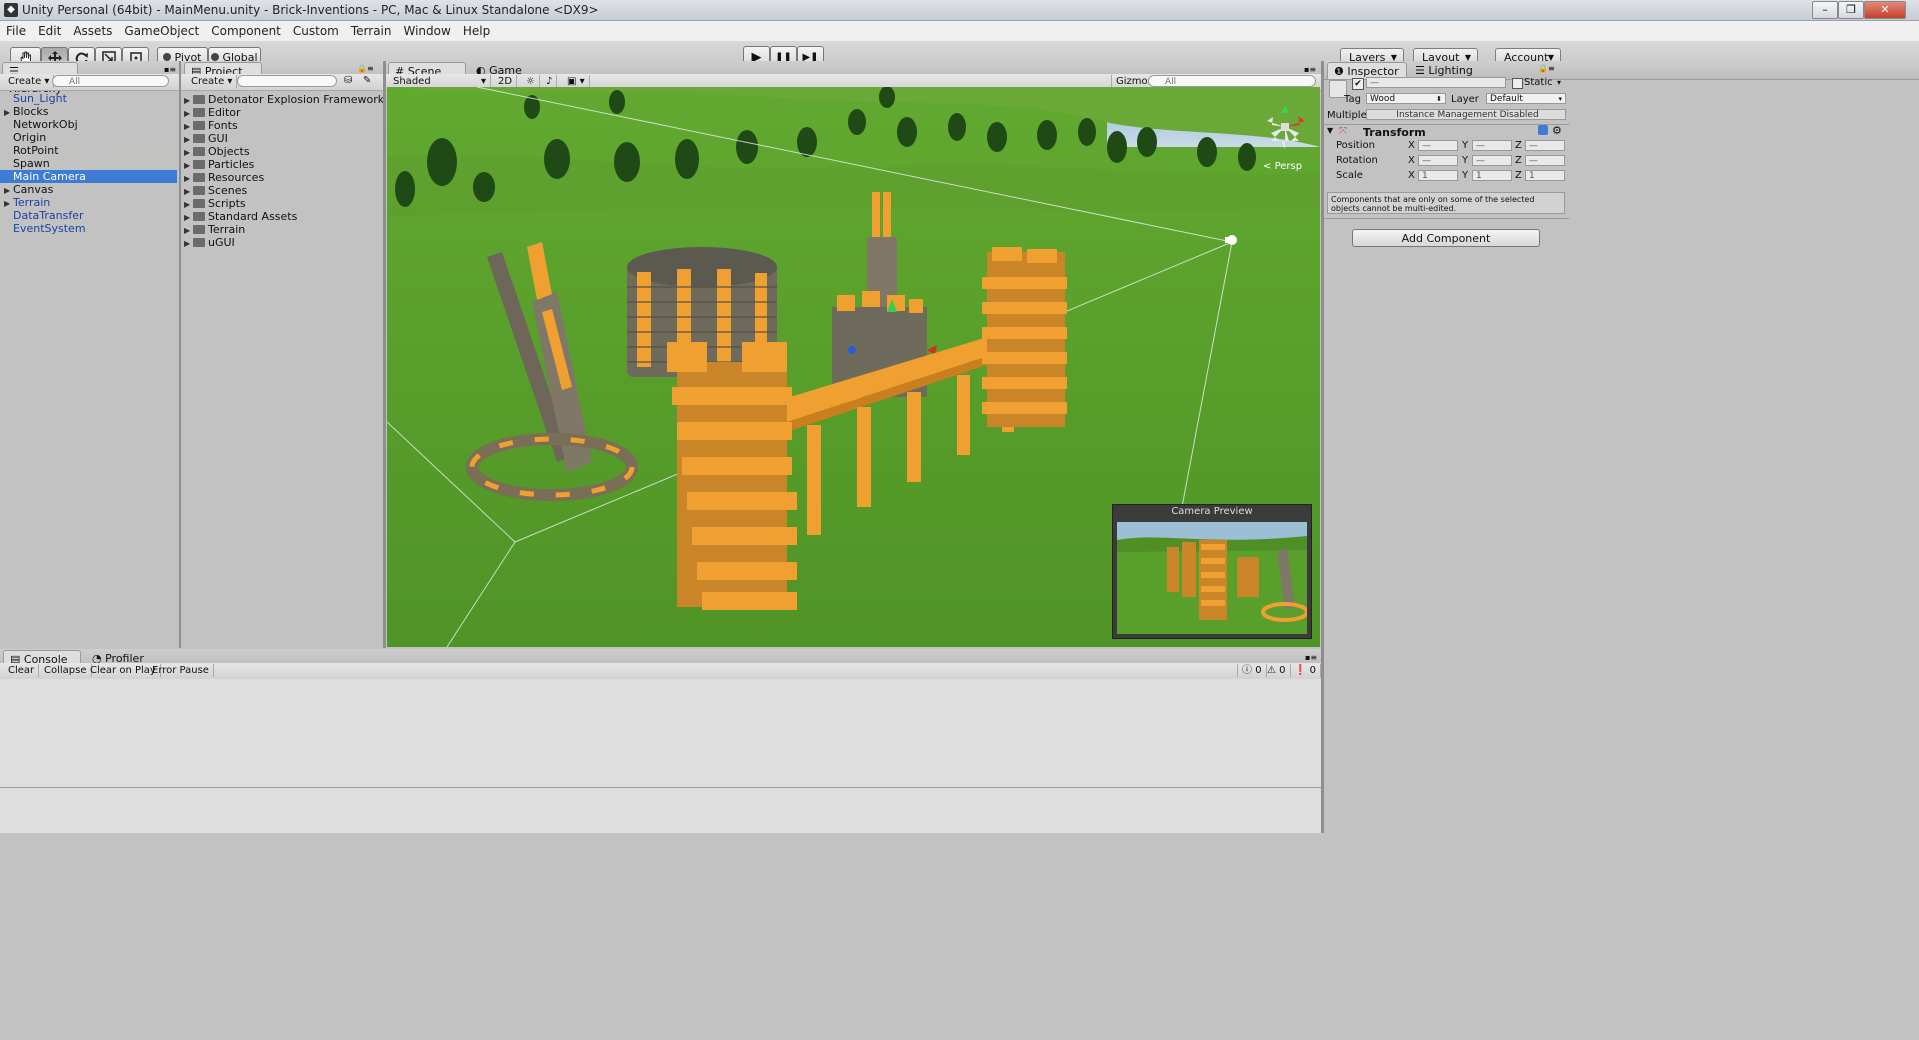 This screenshot has width=1919, height=1040. I want to click on project-create-button: Create ▾, so click(212, 81).